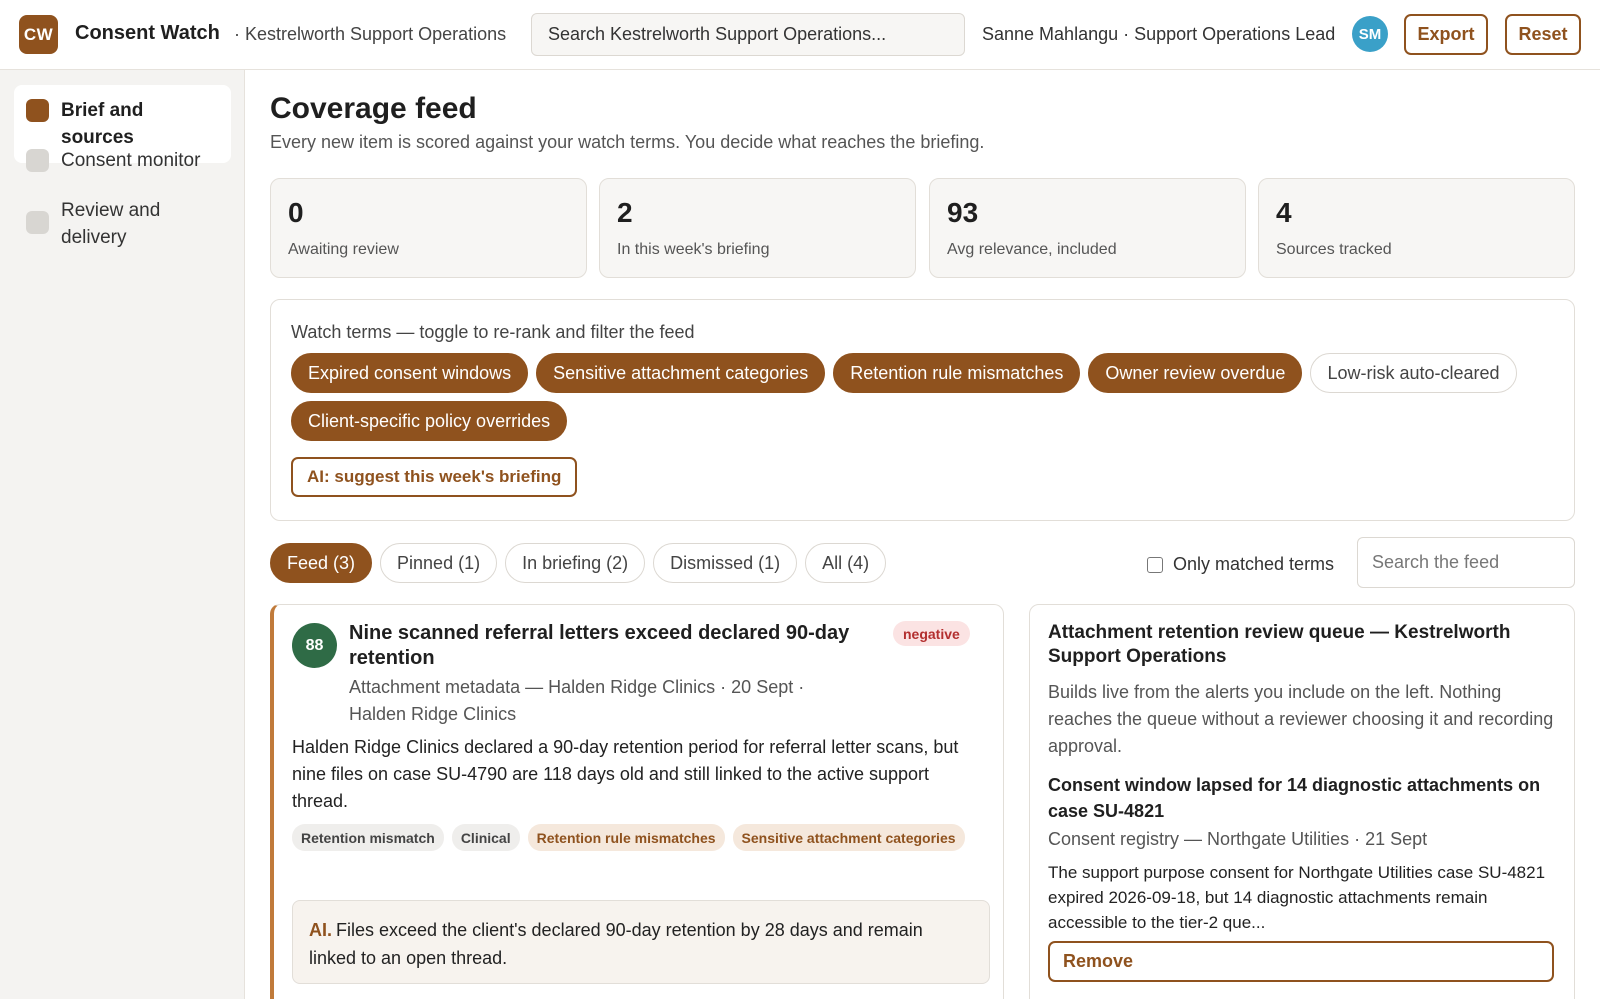  Describe the element at coordinates (485, 837) in the screenshot. I see `tag: Clinical` at that location.